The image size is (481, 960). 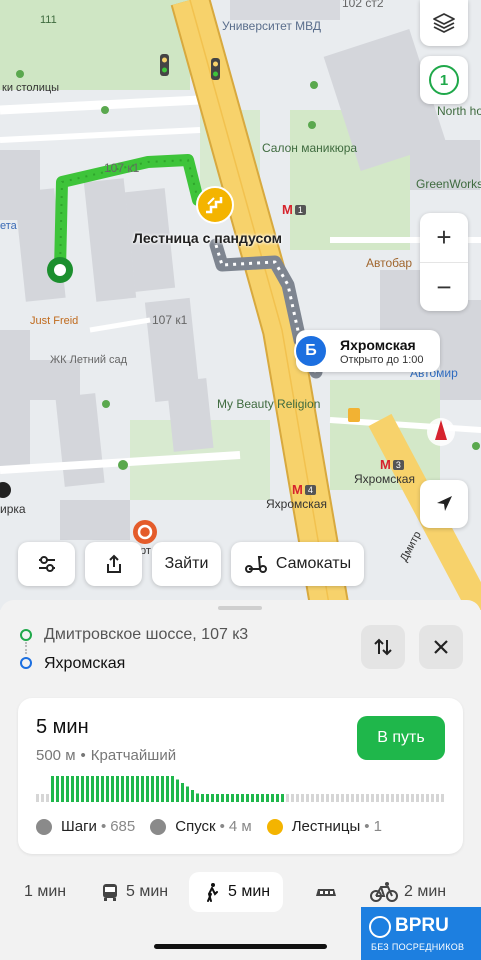 What do you see at coordinates (26, 648) in the screenshot?
I see `route-connector` at bounding box center [26, 648].